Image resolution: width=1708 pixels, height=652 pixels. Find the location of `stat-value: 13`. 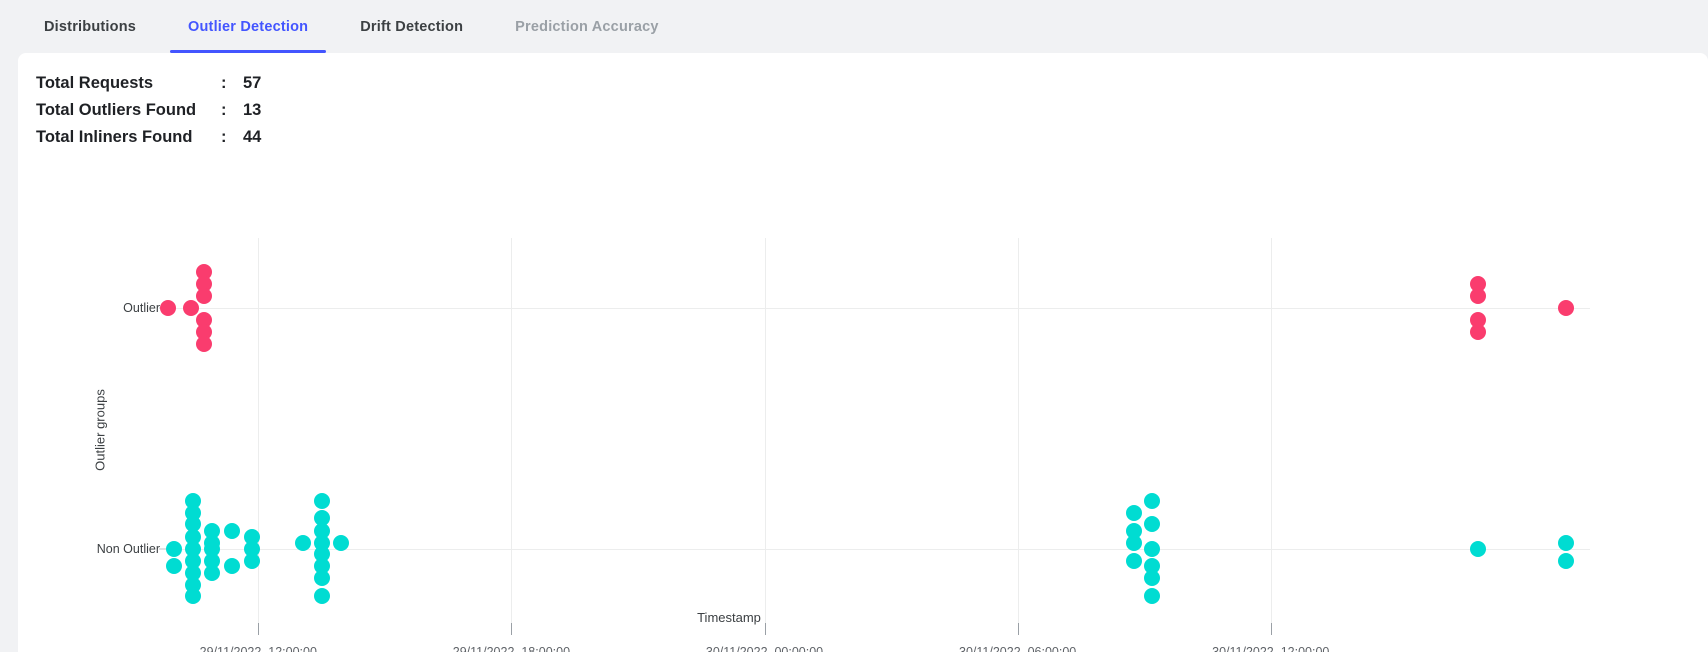

stat-value: 13 is located at coordinates (252, 110).